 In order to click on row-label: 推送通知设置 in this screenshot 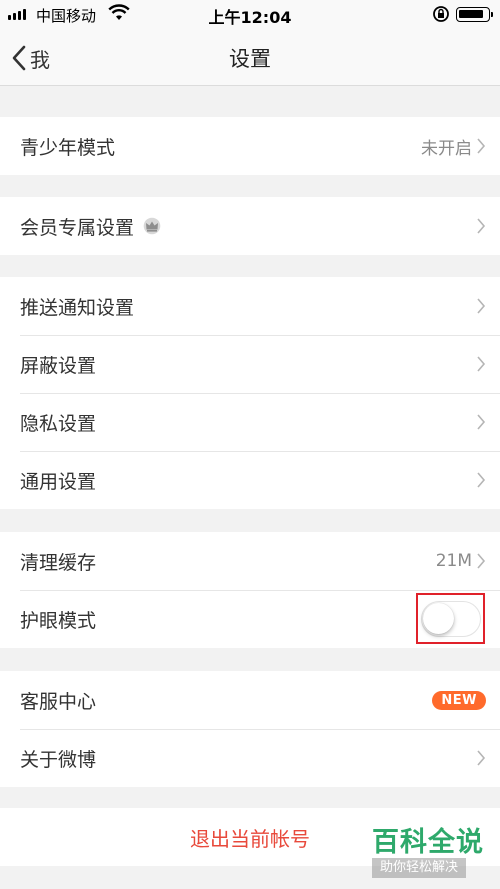, I will do `click(77, 307)`.